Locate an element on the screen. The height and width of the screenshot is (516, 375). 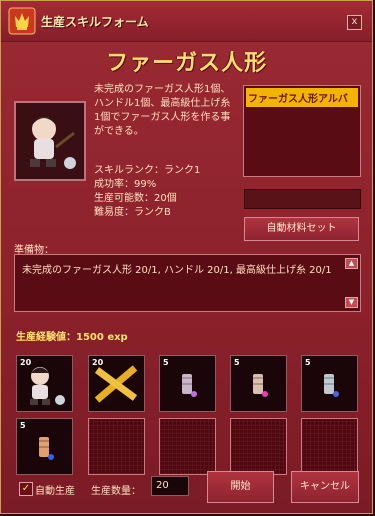
production-exp: 生産経験値：1500 exp is located at coordinates (72, 337).